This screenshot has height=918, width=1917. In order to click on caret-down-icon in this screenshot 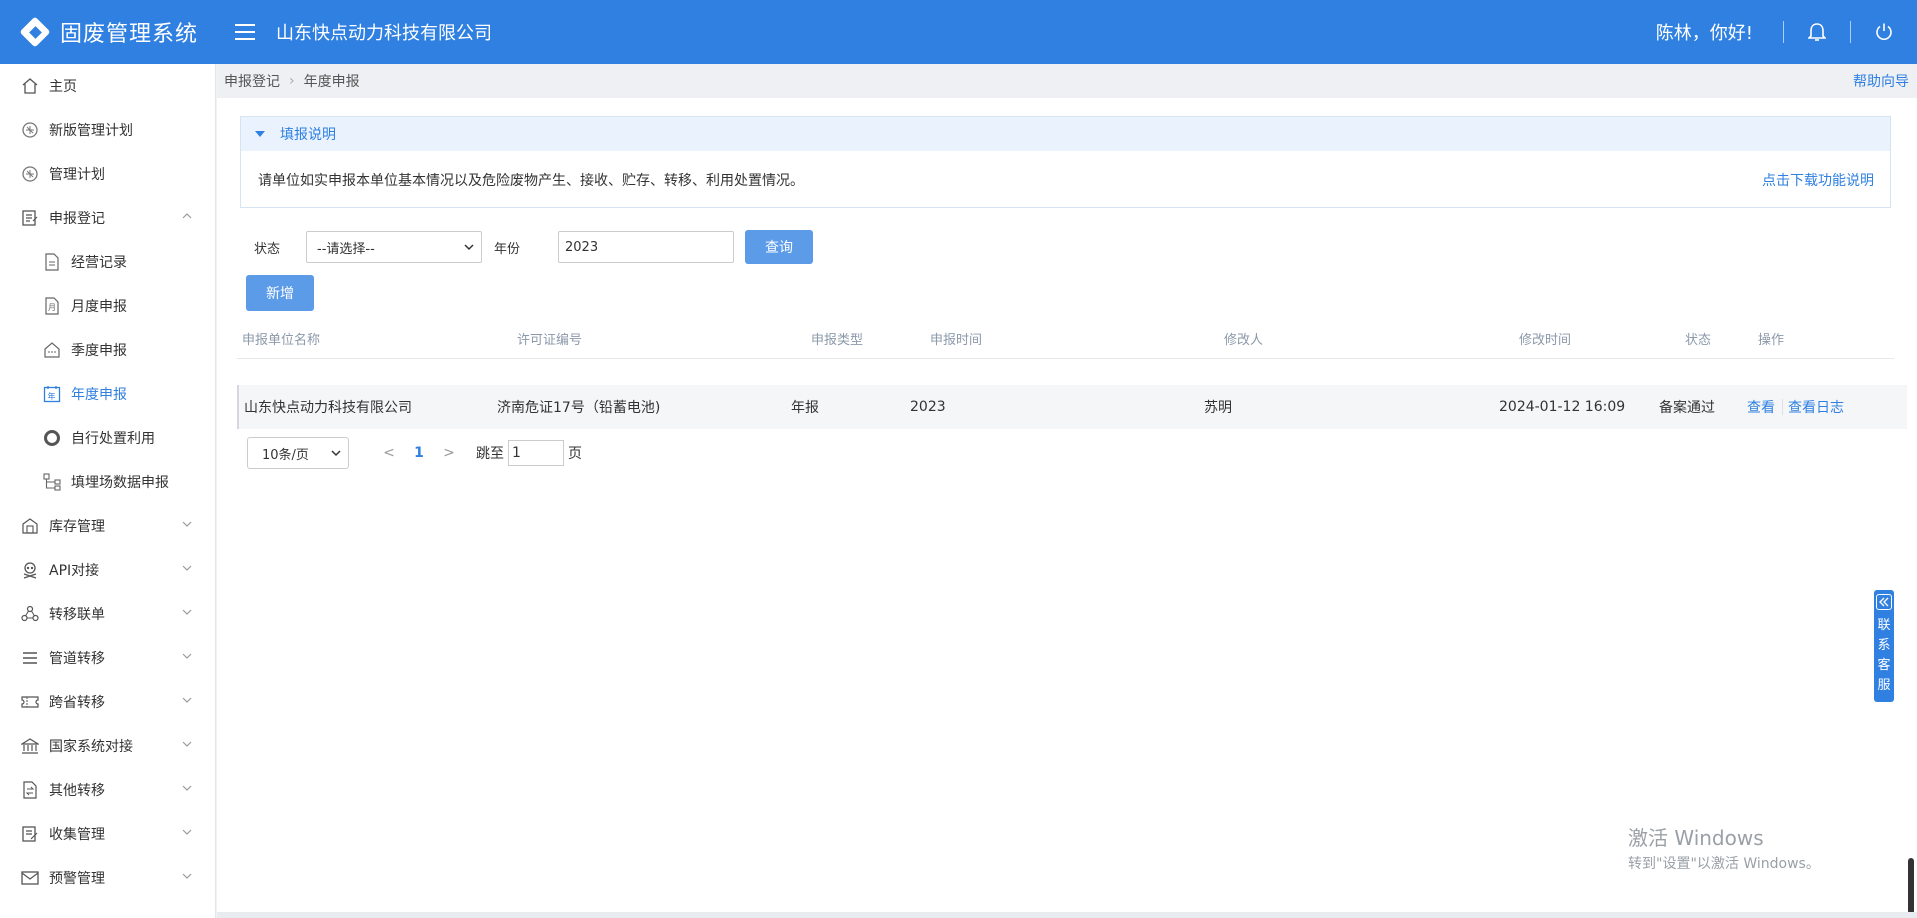, I will do `click(260, 134)`.